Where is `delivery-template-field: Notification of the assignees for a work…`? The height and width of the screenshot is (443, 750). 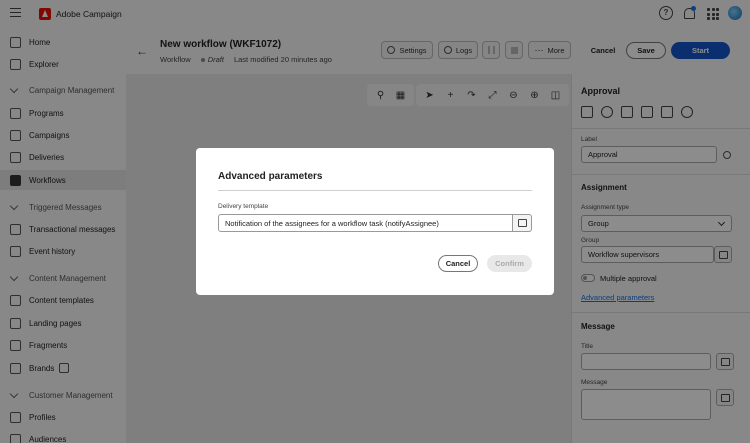 delivery-template-field: Notification of the assignees for a work… is located at coordinates (365, 223).